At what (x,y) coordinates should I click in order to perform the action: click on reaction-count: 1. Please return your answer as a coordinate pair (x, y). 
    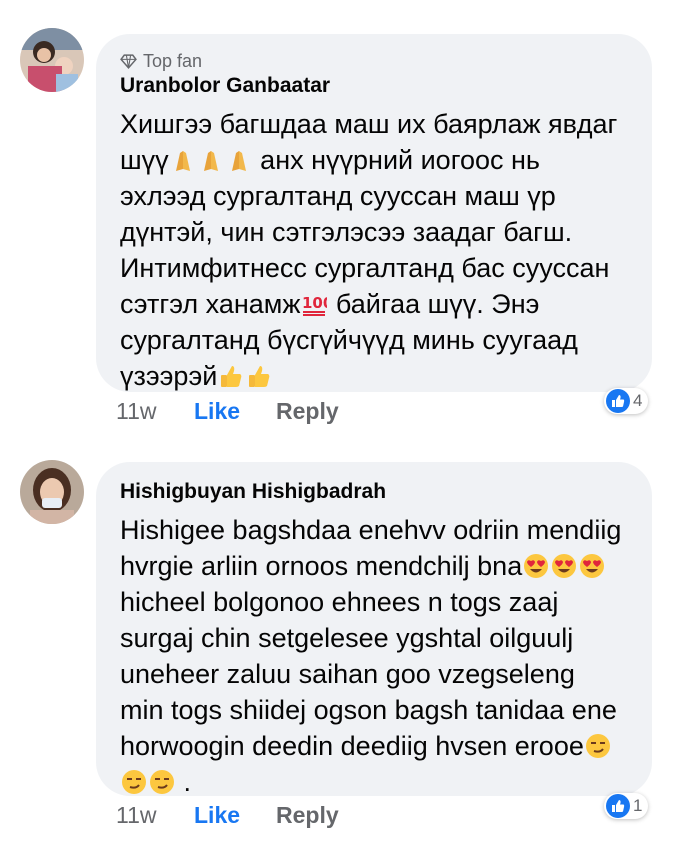
    Looking at the image, I should click on (638, 805).